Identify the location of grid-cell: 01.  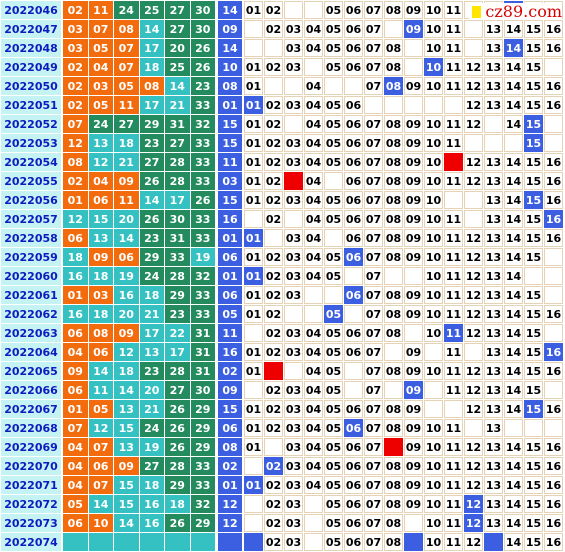
(253, 86).